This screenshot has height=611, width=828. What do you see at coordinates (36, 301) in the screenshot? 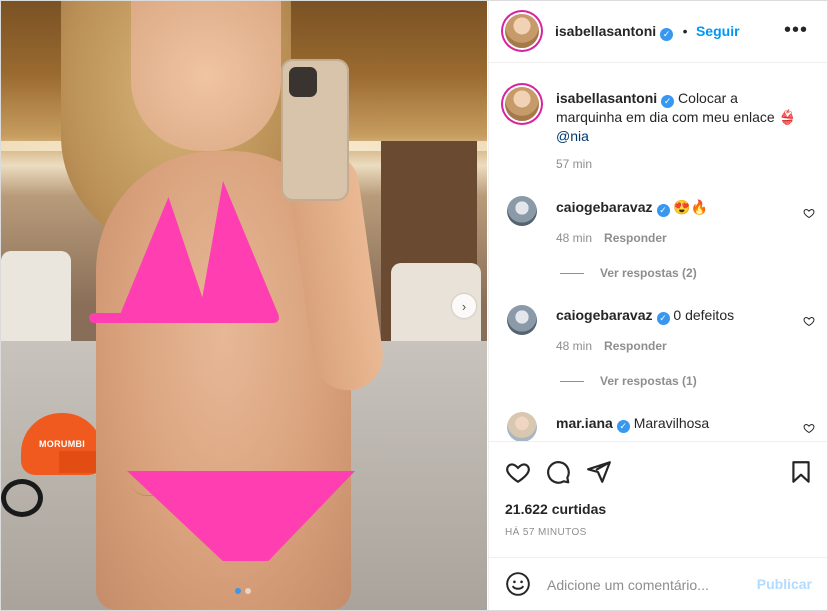
I see `pillow` at bounding box center [36, 301].